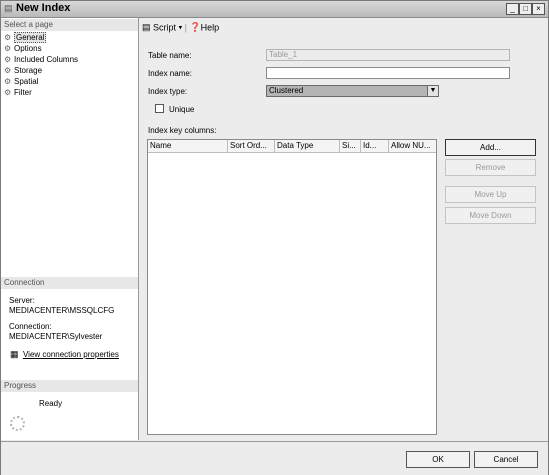 Image resolution: width=549 pixels, height=475 pixels. I want to click on connection-label: Connection:, so click(30, 326).